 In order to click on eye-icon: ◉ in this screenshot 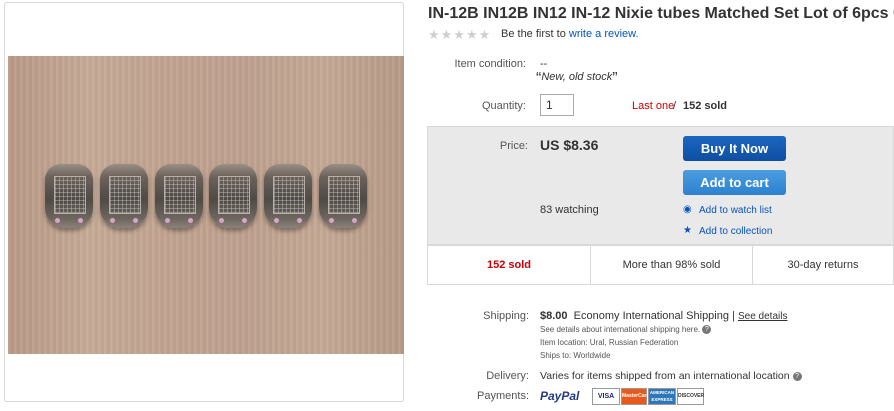, I will do `click(687, 209)`.